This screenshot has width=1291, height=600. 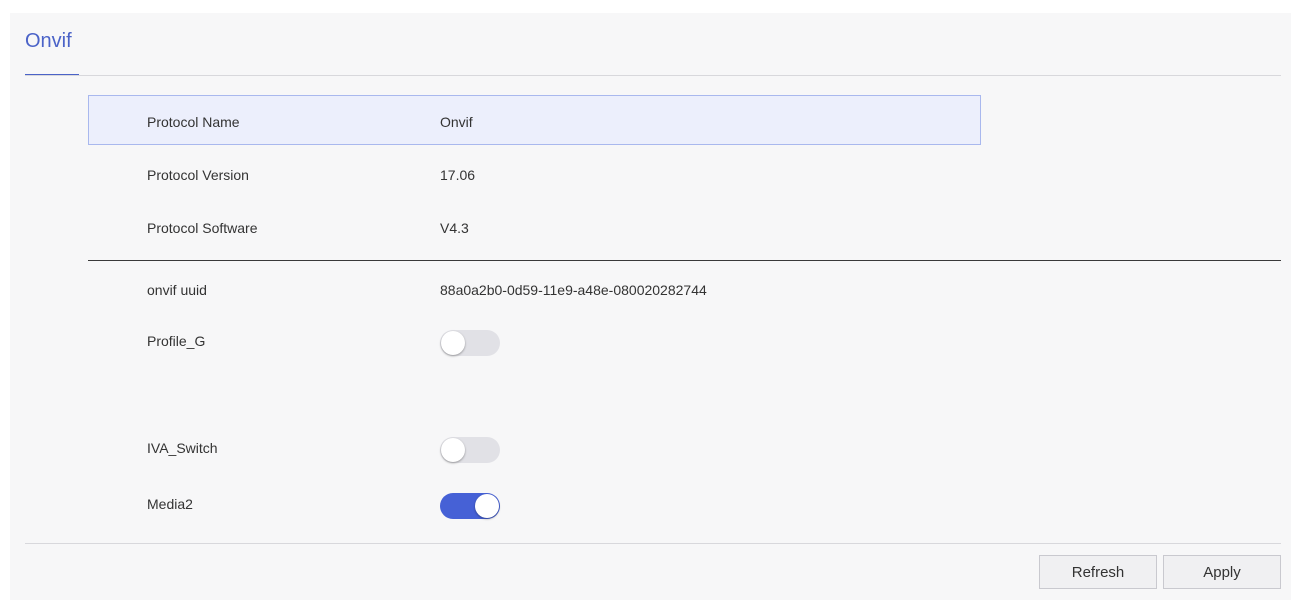 I want to click on tab-divider, so click(x=653, y=75).